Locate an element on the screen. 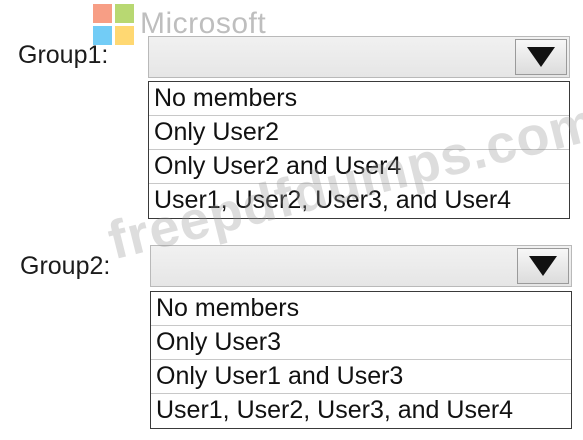 This screenshot has height=440, width=583. group2-dropdown-button is located at coordinates (543, 266).